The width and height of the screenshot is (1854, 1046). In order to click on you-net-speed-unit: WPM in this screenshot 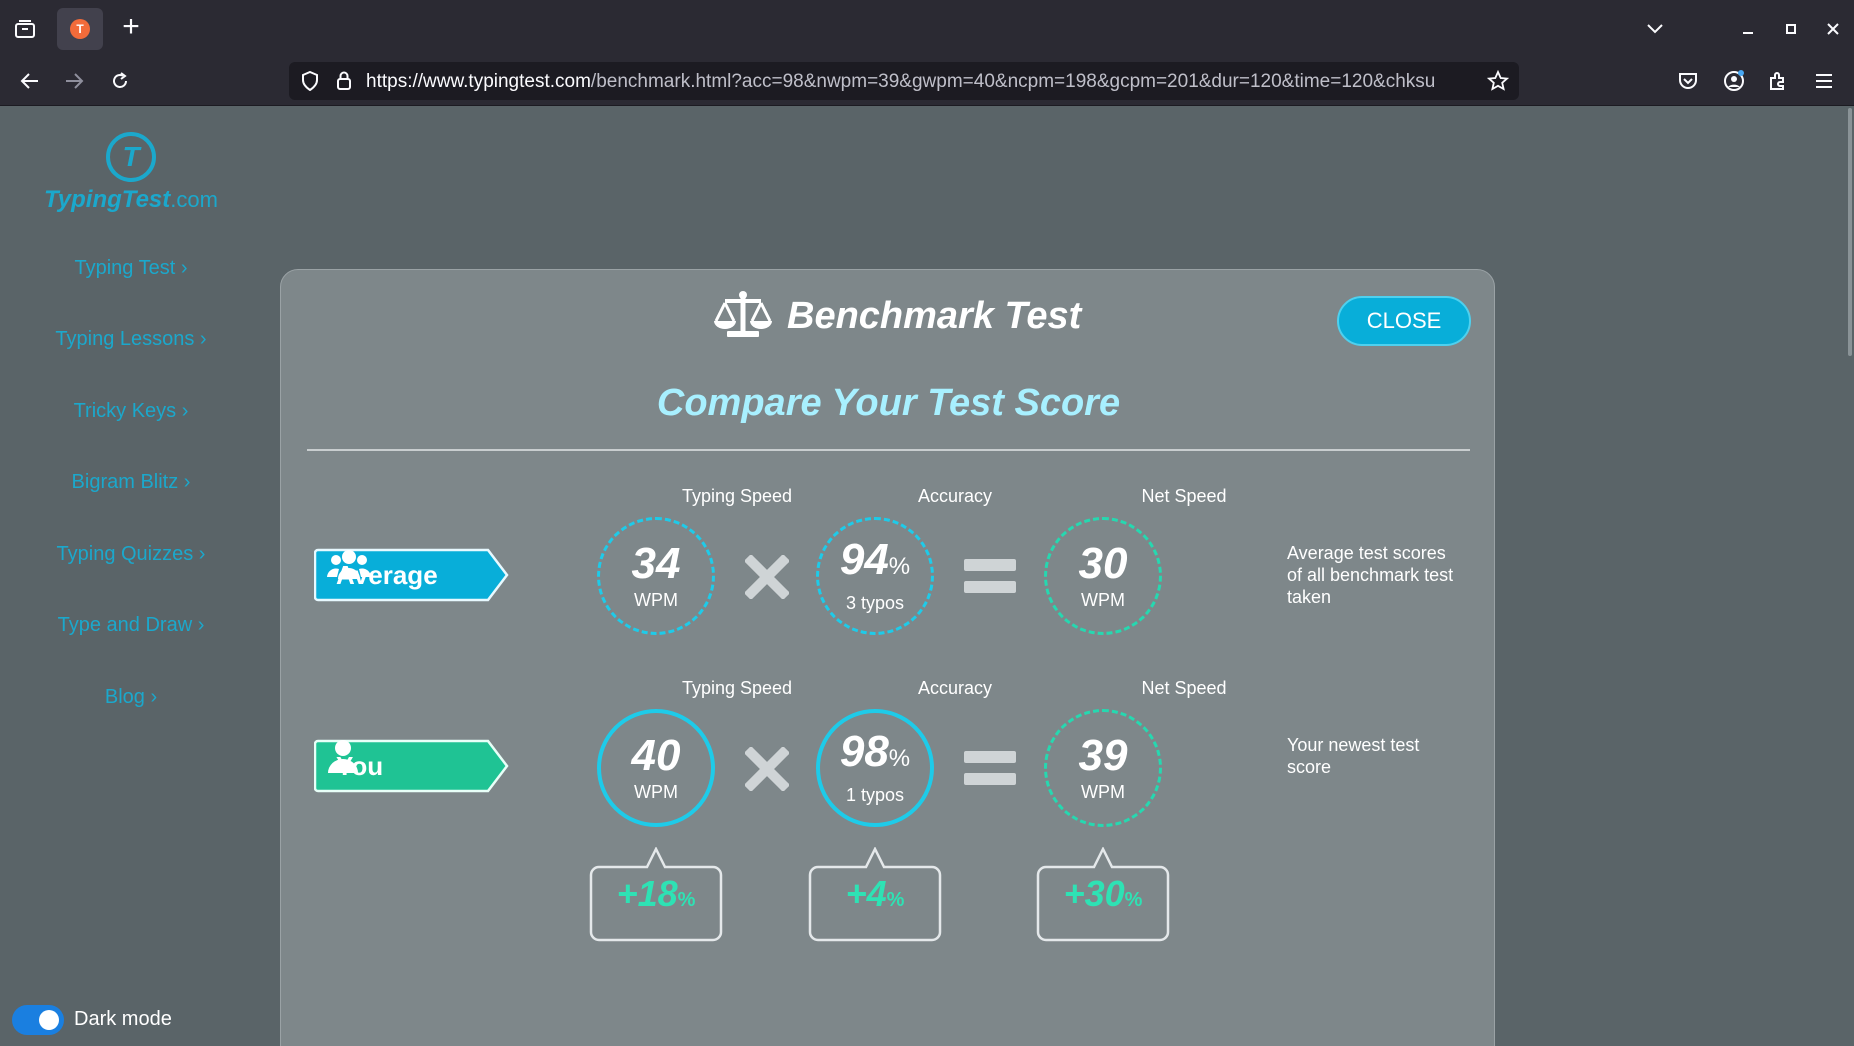, I will do `click(1103, 791)`.